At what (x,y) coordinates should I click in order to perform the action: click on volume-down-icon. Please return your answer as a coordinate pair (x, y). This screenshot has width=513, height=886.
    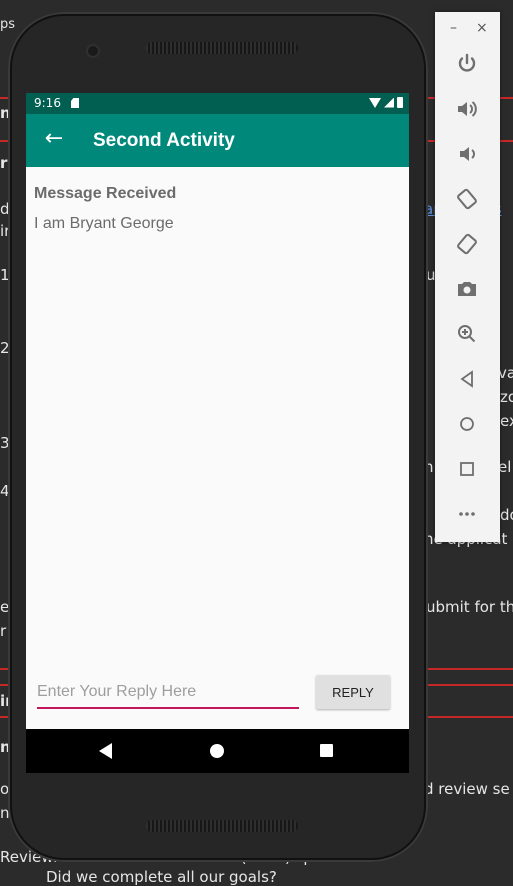
    Looking at the image, I should click on (467, 154).